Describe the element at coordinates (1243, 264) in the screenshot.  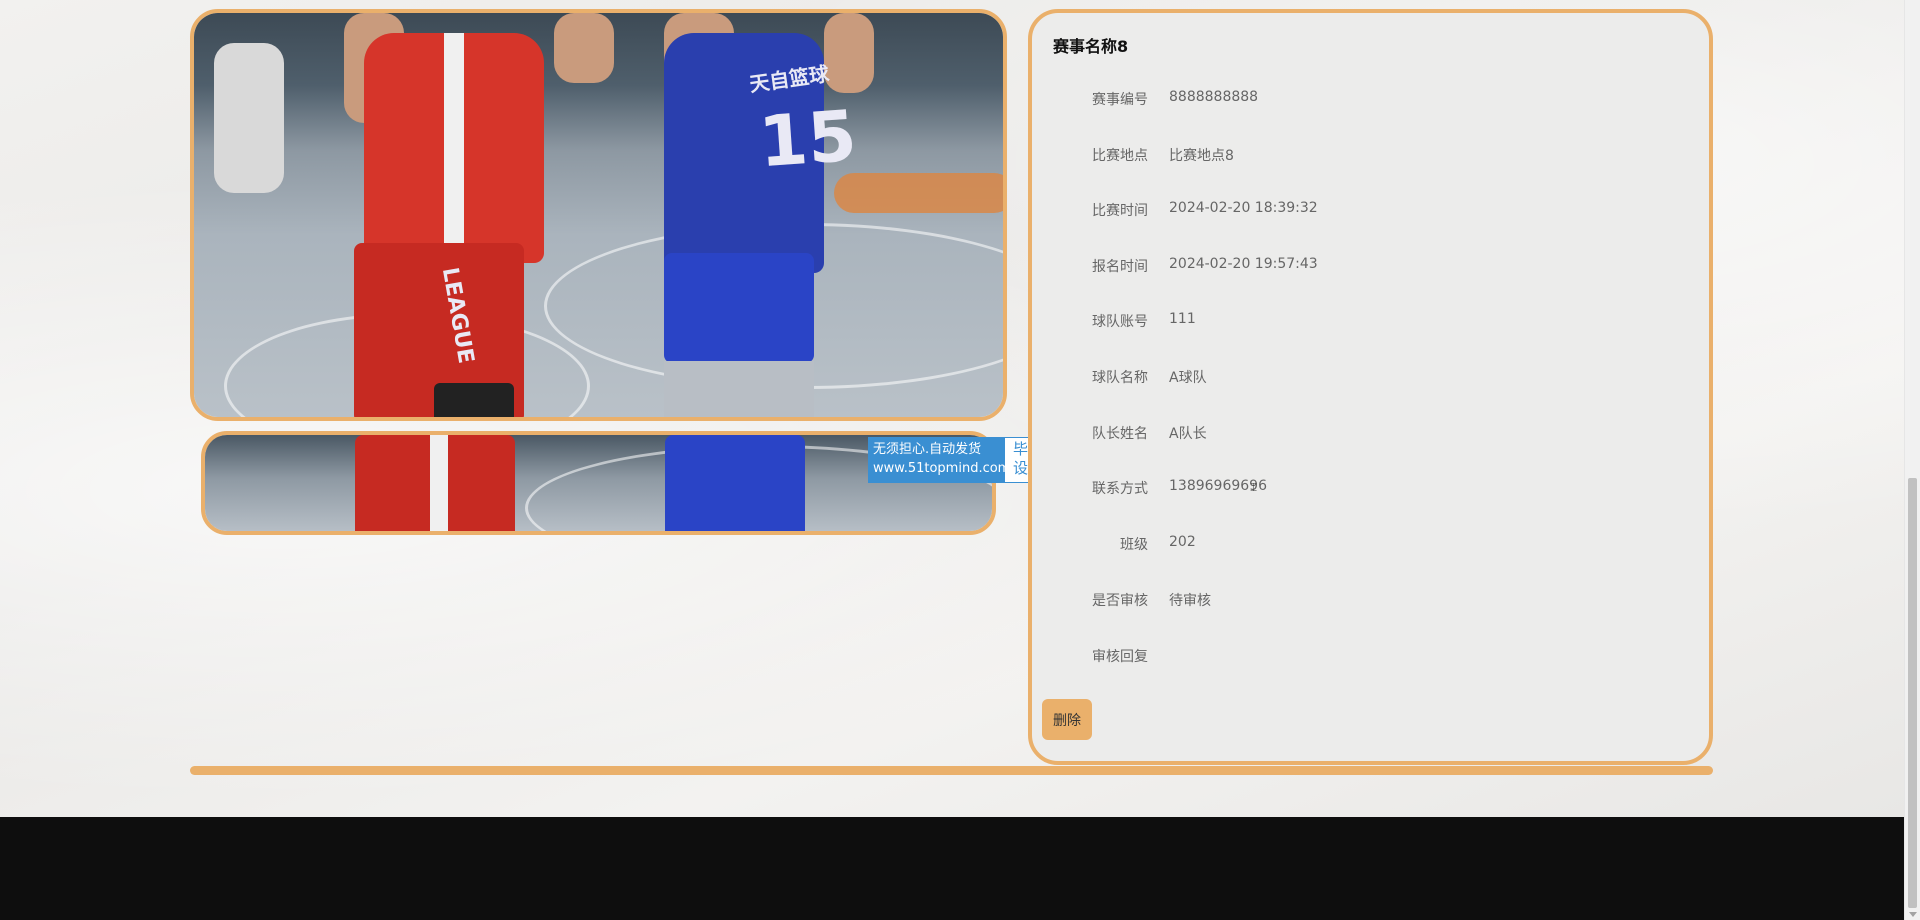
I see `field-value: 2024-02-20 19:57:43` at that location.